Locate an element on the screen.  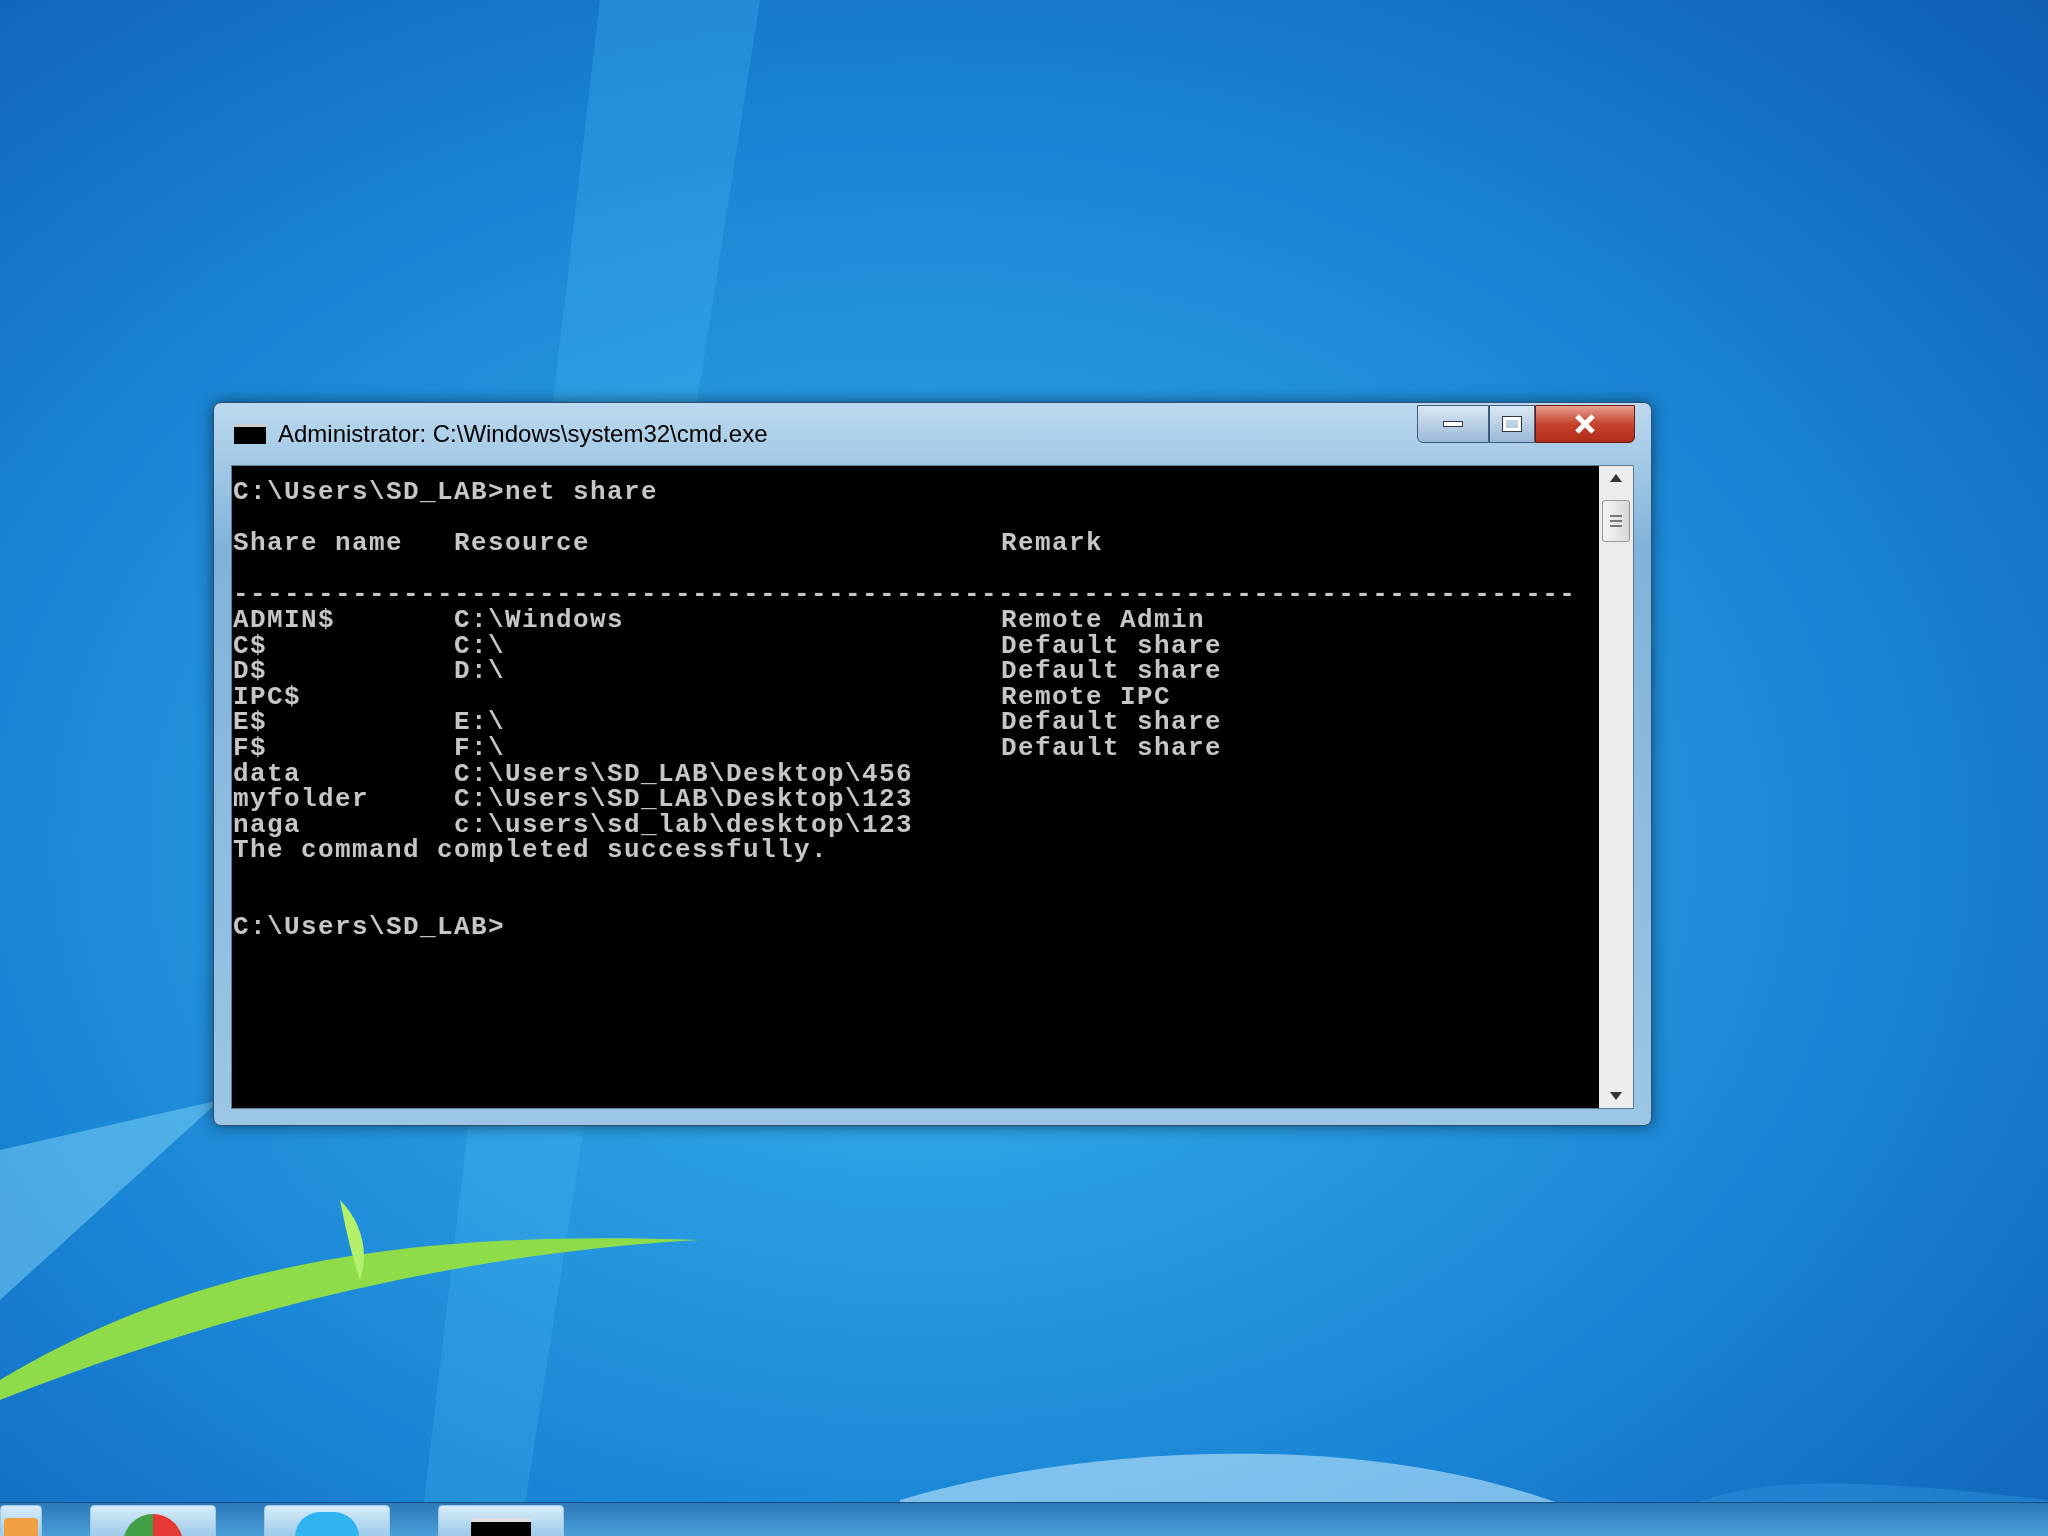
column-header: Remark is located at coordinates (1052, 544).